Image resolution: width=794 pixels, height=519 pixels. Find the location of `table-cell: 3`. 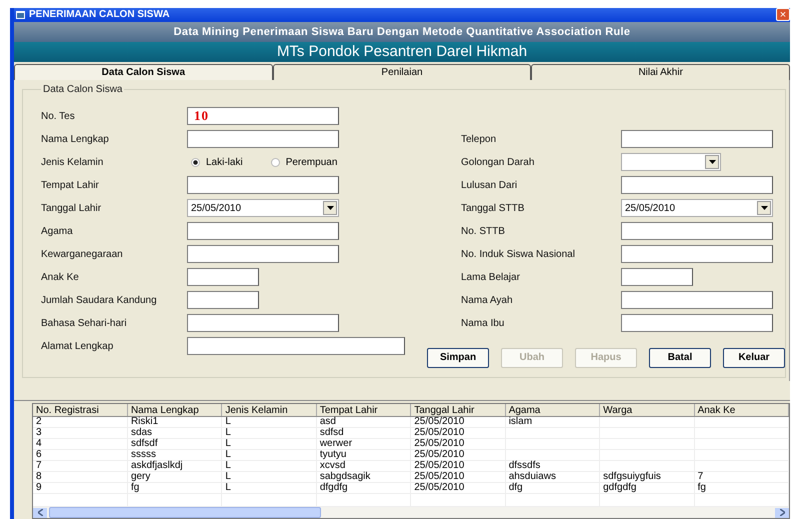

table-cell: 3 is located at coordinates (39, 432).